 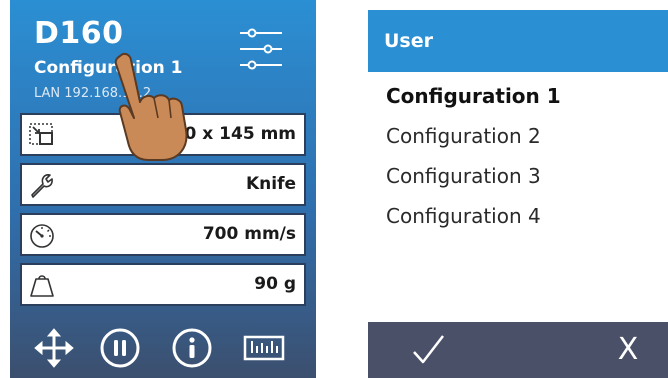 What do you see at coordinates (521, 138) in the screenshot?
I see `configuration-item-2: Configuration 2` at bounding box center [521, 138].